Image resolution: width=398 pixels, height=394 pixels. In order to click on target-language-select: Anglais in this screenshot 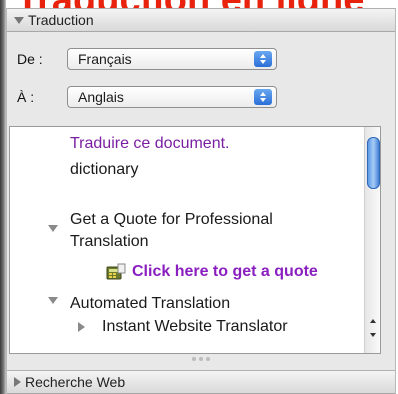, I will do `click(172, 97)`.